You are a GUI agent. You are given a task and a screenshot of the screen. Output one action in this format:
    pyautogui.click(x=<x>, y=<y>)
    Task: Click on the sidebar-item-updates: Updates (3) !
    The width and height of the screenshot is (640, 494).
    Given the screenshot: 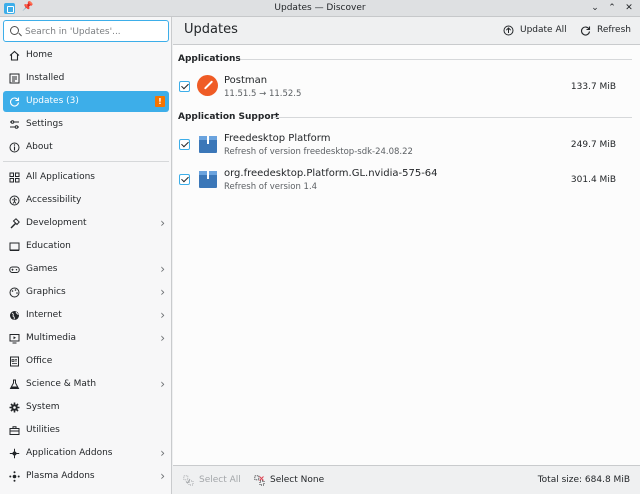 What is the action you would take?
    pyautogui.click(x=86, y=101)
    